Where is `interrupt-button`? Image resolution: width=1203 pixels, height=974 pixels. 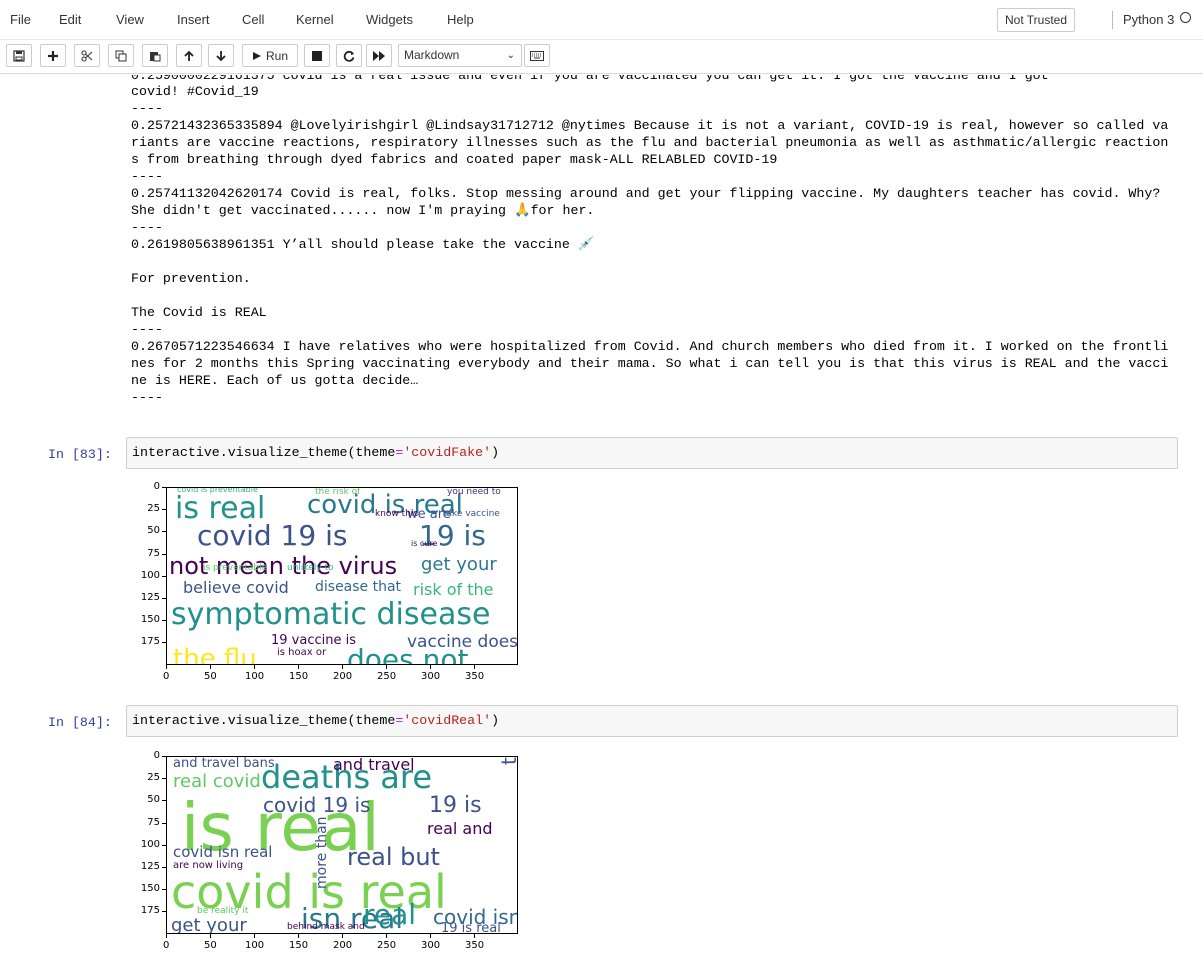
interrupt-button is located at coordinates (317, 55).